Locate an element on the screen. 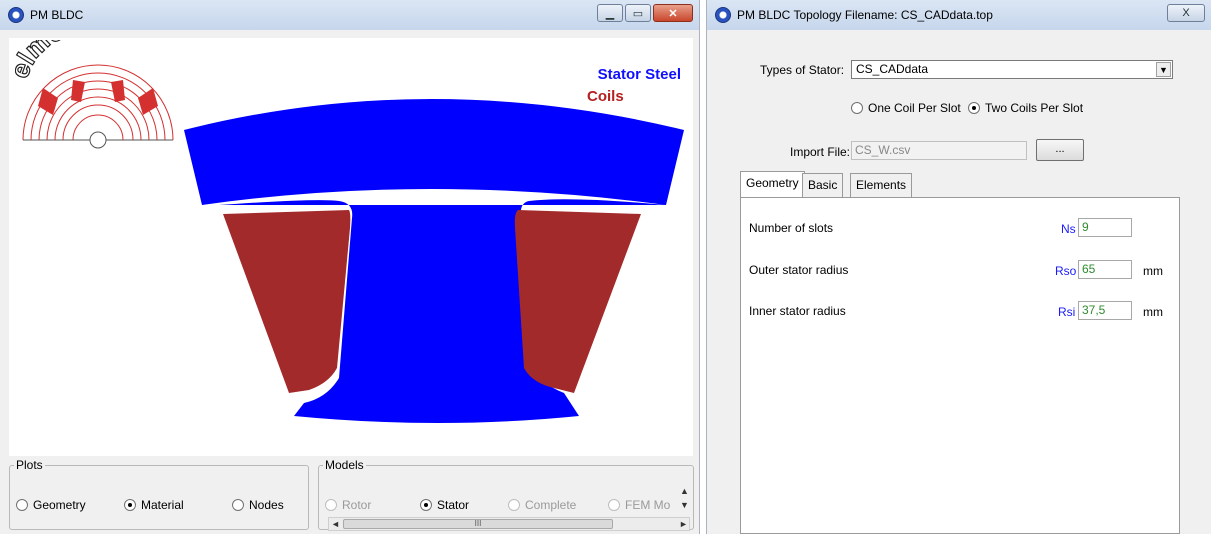 This screenshot has height=534, width=1211. tab-basic: Basic is located at coordinates (823, 185).